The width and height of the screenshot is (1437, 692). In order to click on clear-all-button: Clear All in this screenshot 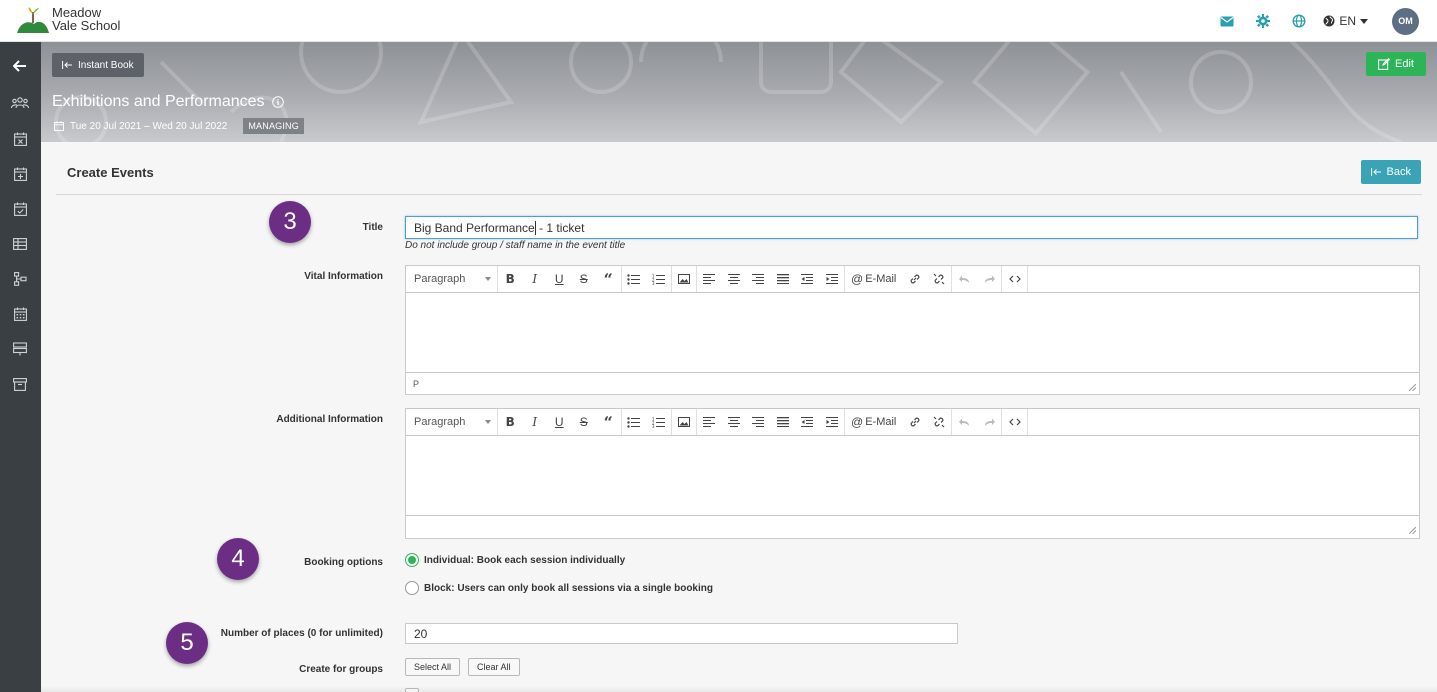, I will do `click(494, 667)`.